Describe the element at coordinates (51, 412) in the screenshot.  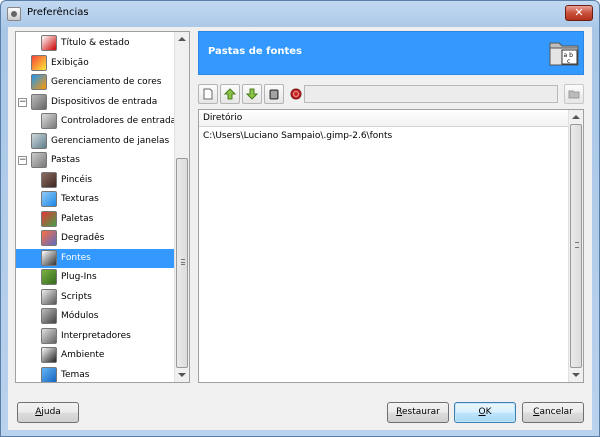
I see `help-label-post: juda` at that location.